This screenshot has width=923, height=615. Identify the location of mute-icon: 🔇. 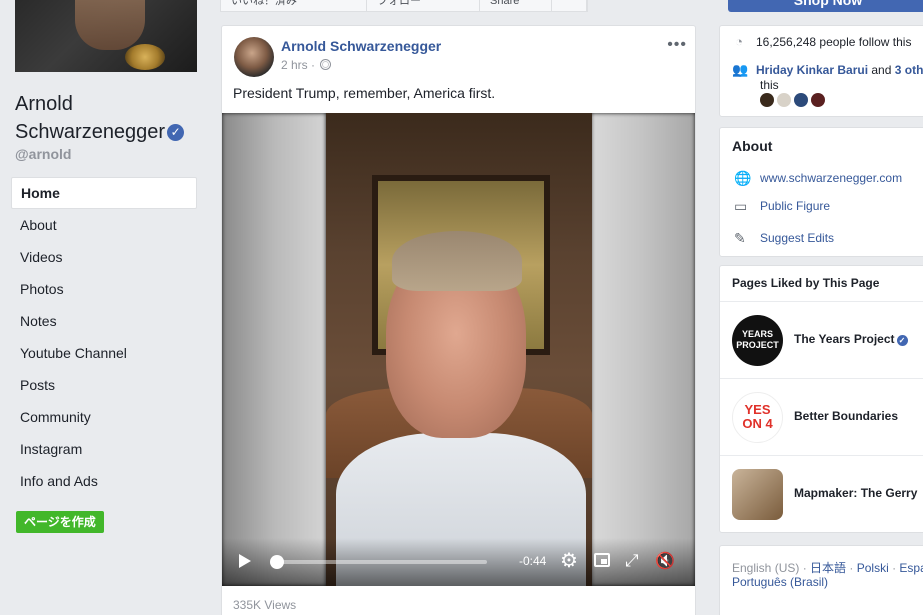
(665, 561).